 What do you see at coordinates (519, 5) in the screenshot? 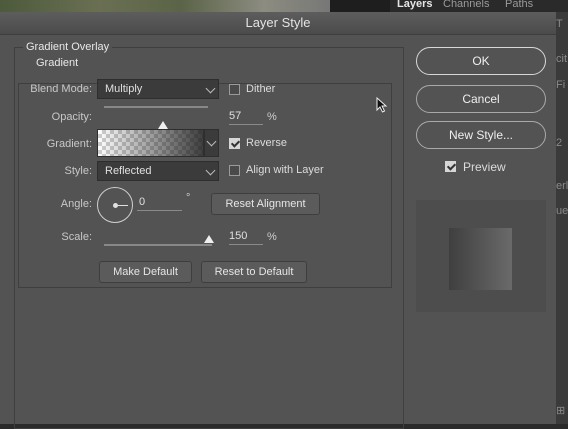
I see `tab-paths: Paths` at bounding box center [519, 5].